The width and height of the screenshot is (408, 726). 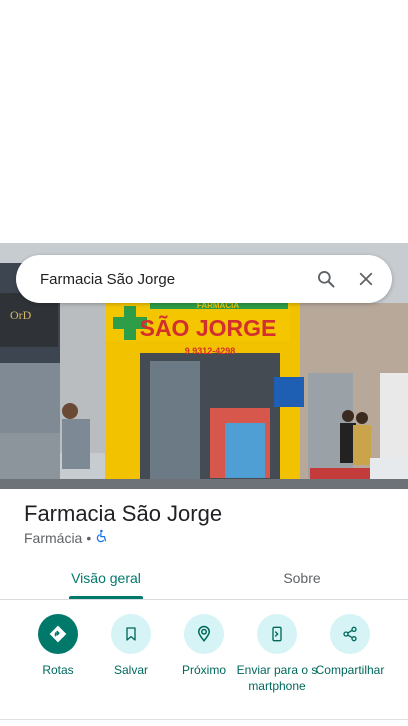 What do you see at coordinates (277, 634) in the screenshot?
I see `send-to-phone-icon` at bounding box center [277, 634].